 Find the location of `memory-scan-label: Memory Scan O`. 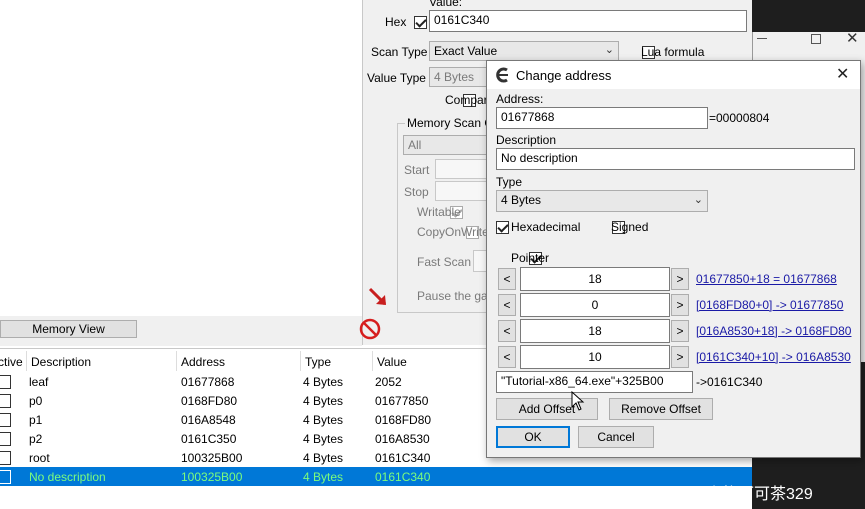

memory-scan-label: Memory Scan O is located at coordinates (450, 123).